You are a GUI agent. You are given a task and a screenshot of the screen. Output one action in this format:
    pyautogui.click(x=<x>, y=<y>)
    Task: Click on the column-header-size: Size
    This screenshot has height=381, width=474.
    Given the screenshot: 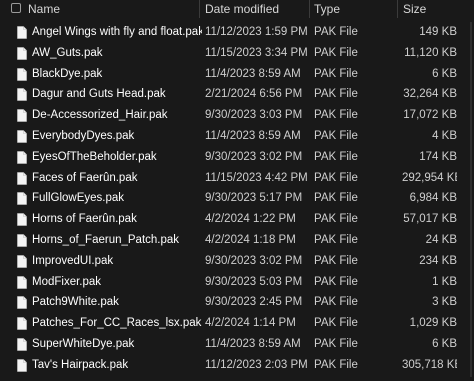 What is the action you would take?
    pyautogui.click(x=414, y=9)
    